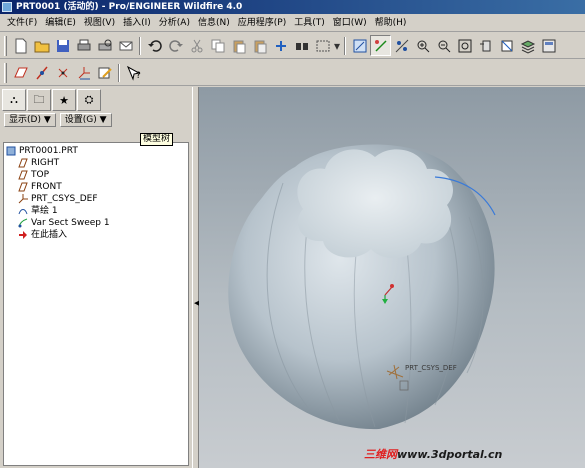 The height and width of the screenshot is (468, 585). Describe the element at coordinates (195, 277) in the screenshot. I see `panel-splitter: ◀` at that location.